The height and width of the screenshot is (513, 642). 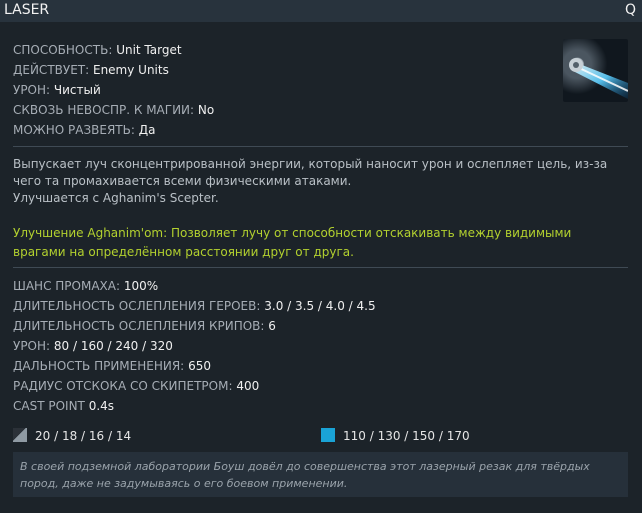 I want to click on property-row: УРОН: Чистый, so click(x=113, y=90).